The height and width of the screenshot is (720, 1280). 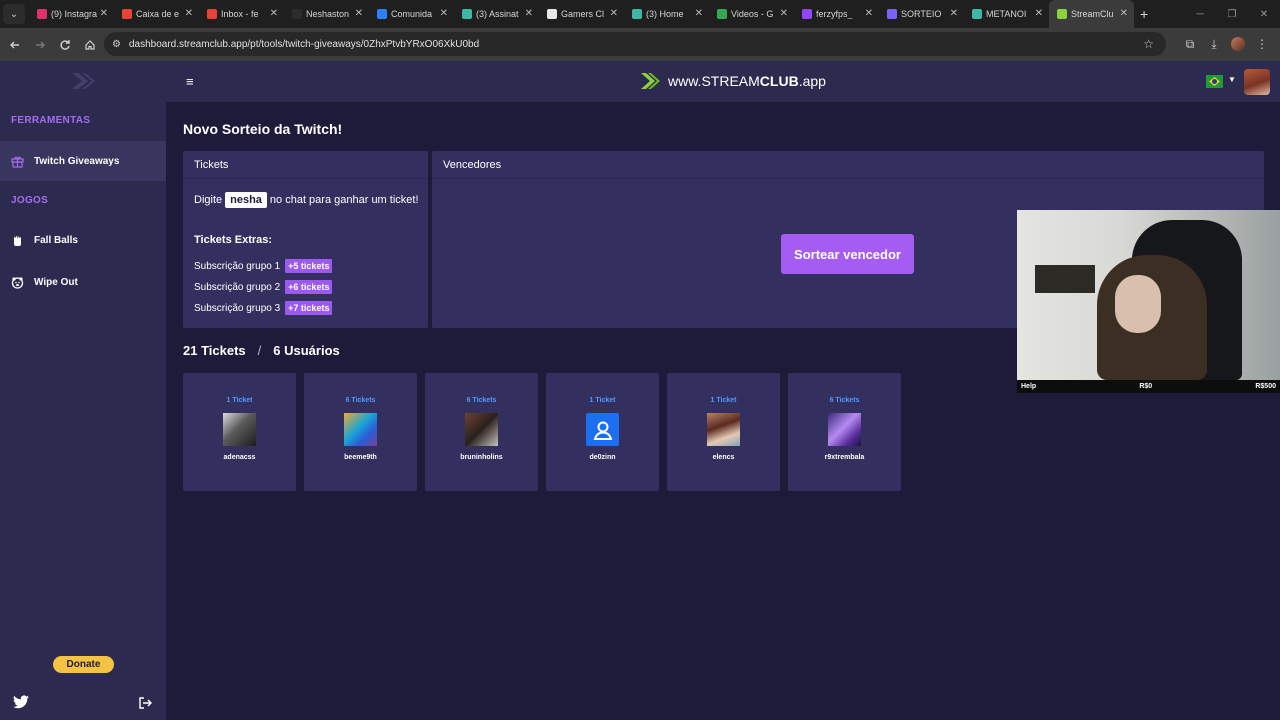 What do you see at coordinates (1190, 44) in the screenshot?
I see `extensions-icon: ⧉` at bounding box center [1190, 44].